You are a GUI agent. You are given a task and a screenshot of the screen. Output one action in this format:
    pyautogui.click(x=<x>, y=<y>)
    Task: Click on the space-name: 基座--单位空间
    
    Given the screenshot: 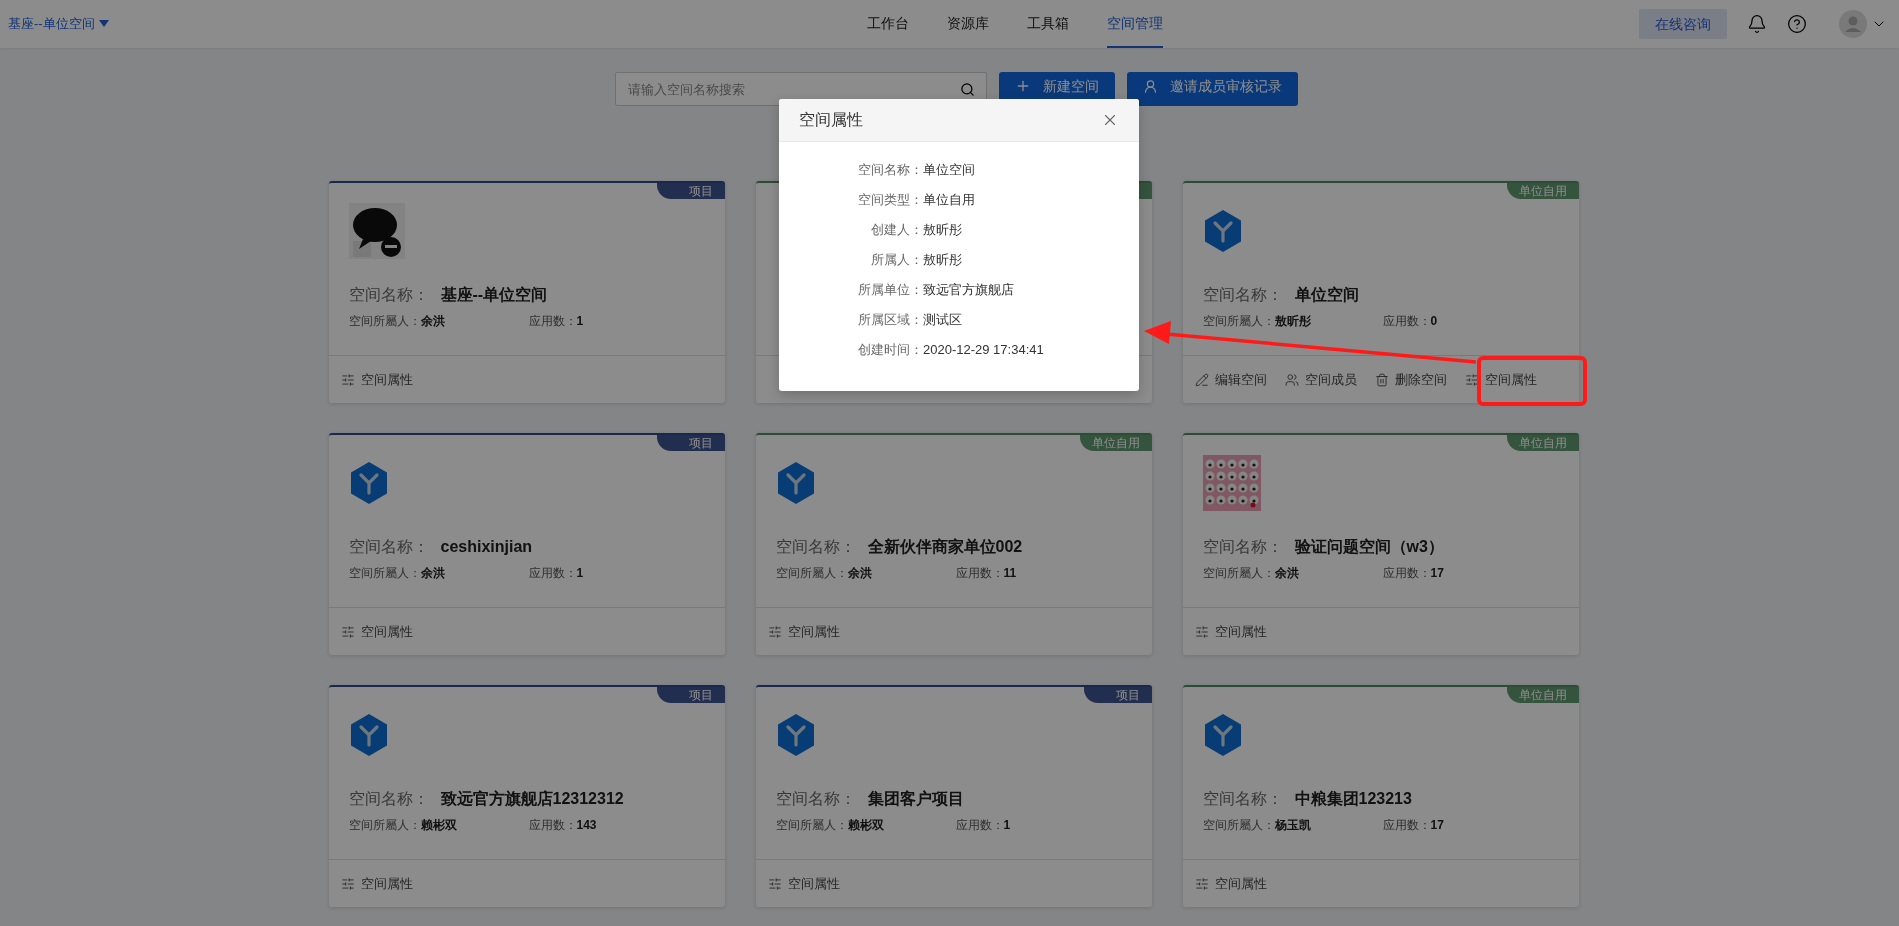 What is the action you would take?
    pyautogui.click(x=494, y=295)
    